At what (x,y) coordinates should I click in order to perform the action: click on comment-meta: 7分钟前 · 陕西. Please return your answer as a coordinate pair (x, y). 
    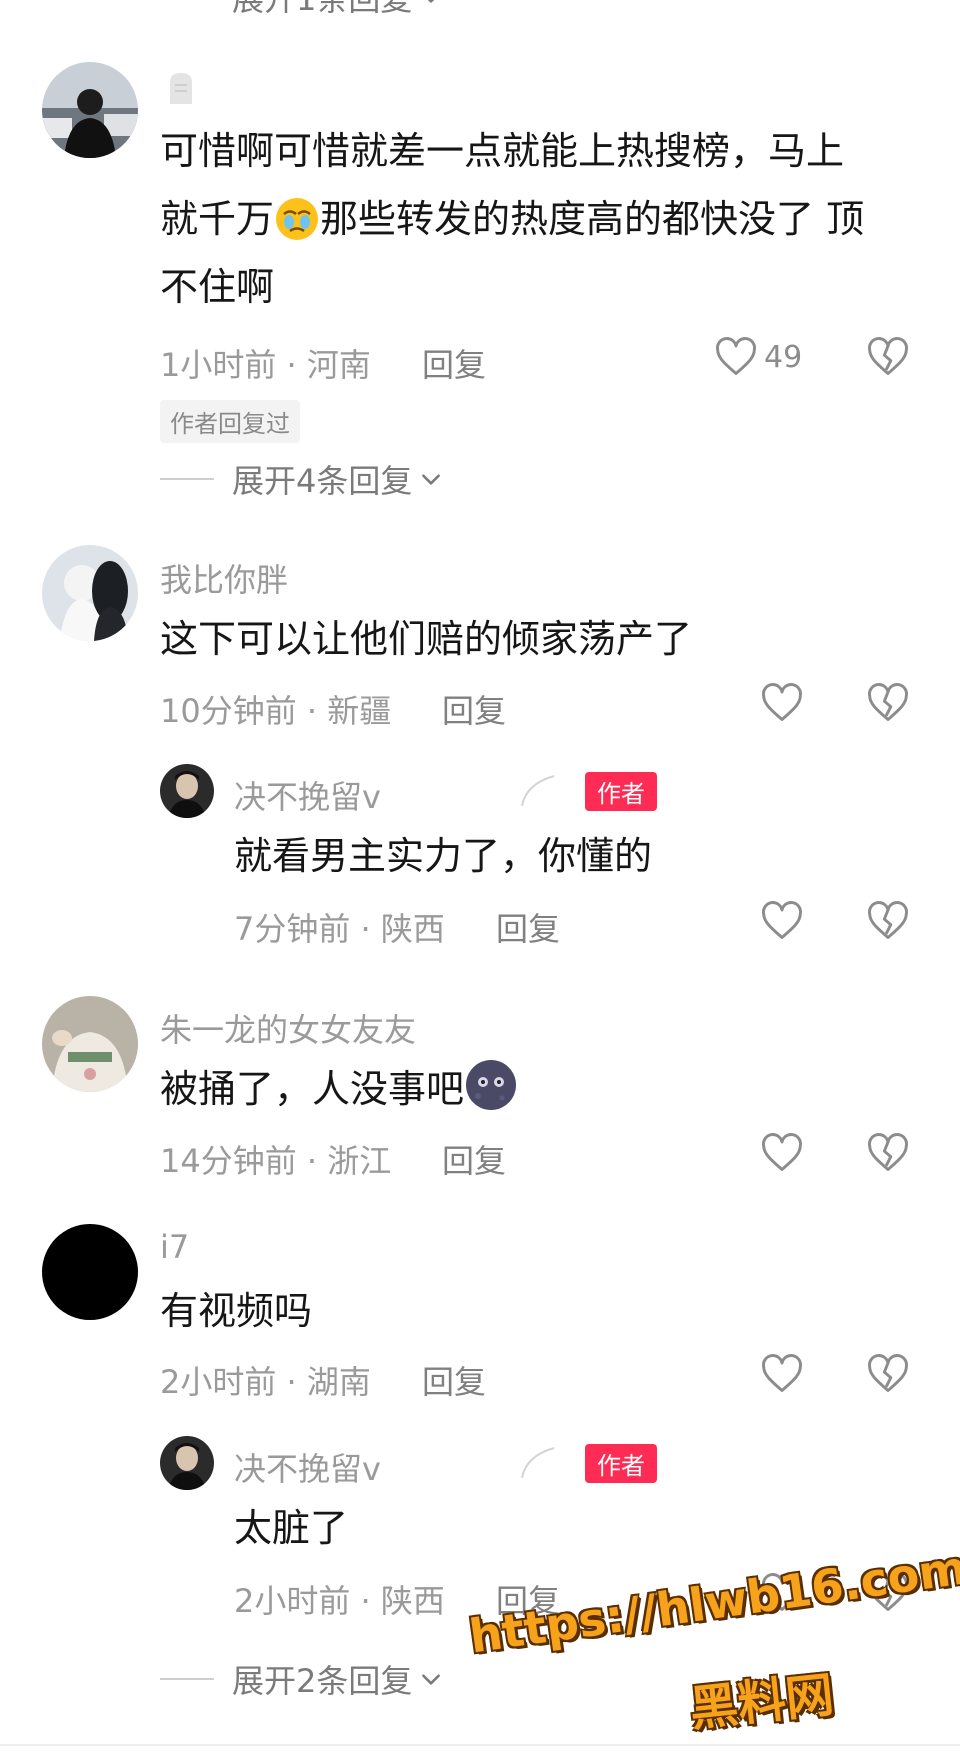
    Looking at the image, I should click on (339, 929).